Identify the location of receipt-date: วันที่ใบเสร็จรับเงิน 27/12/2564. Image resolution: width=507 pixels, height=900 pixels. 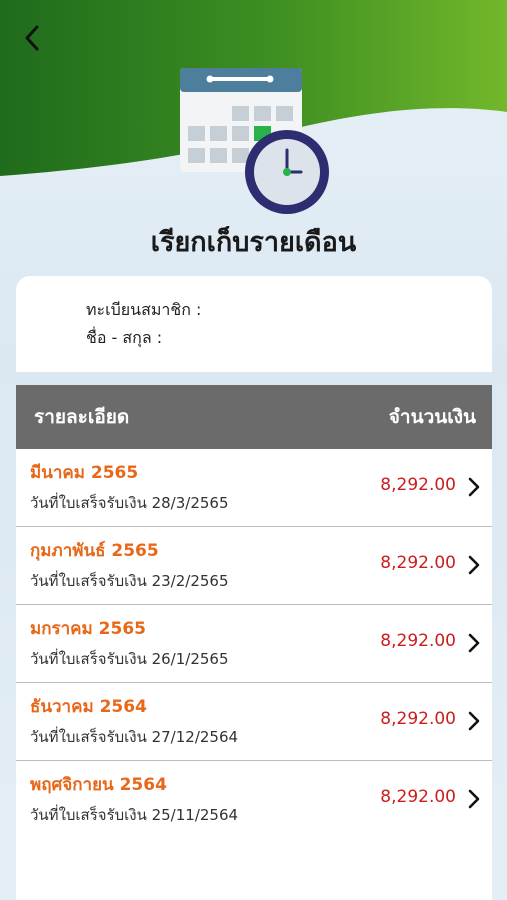
(134, 737).